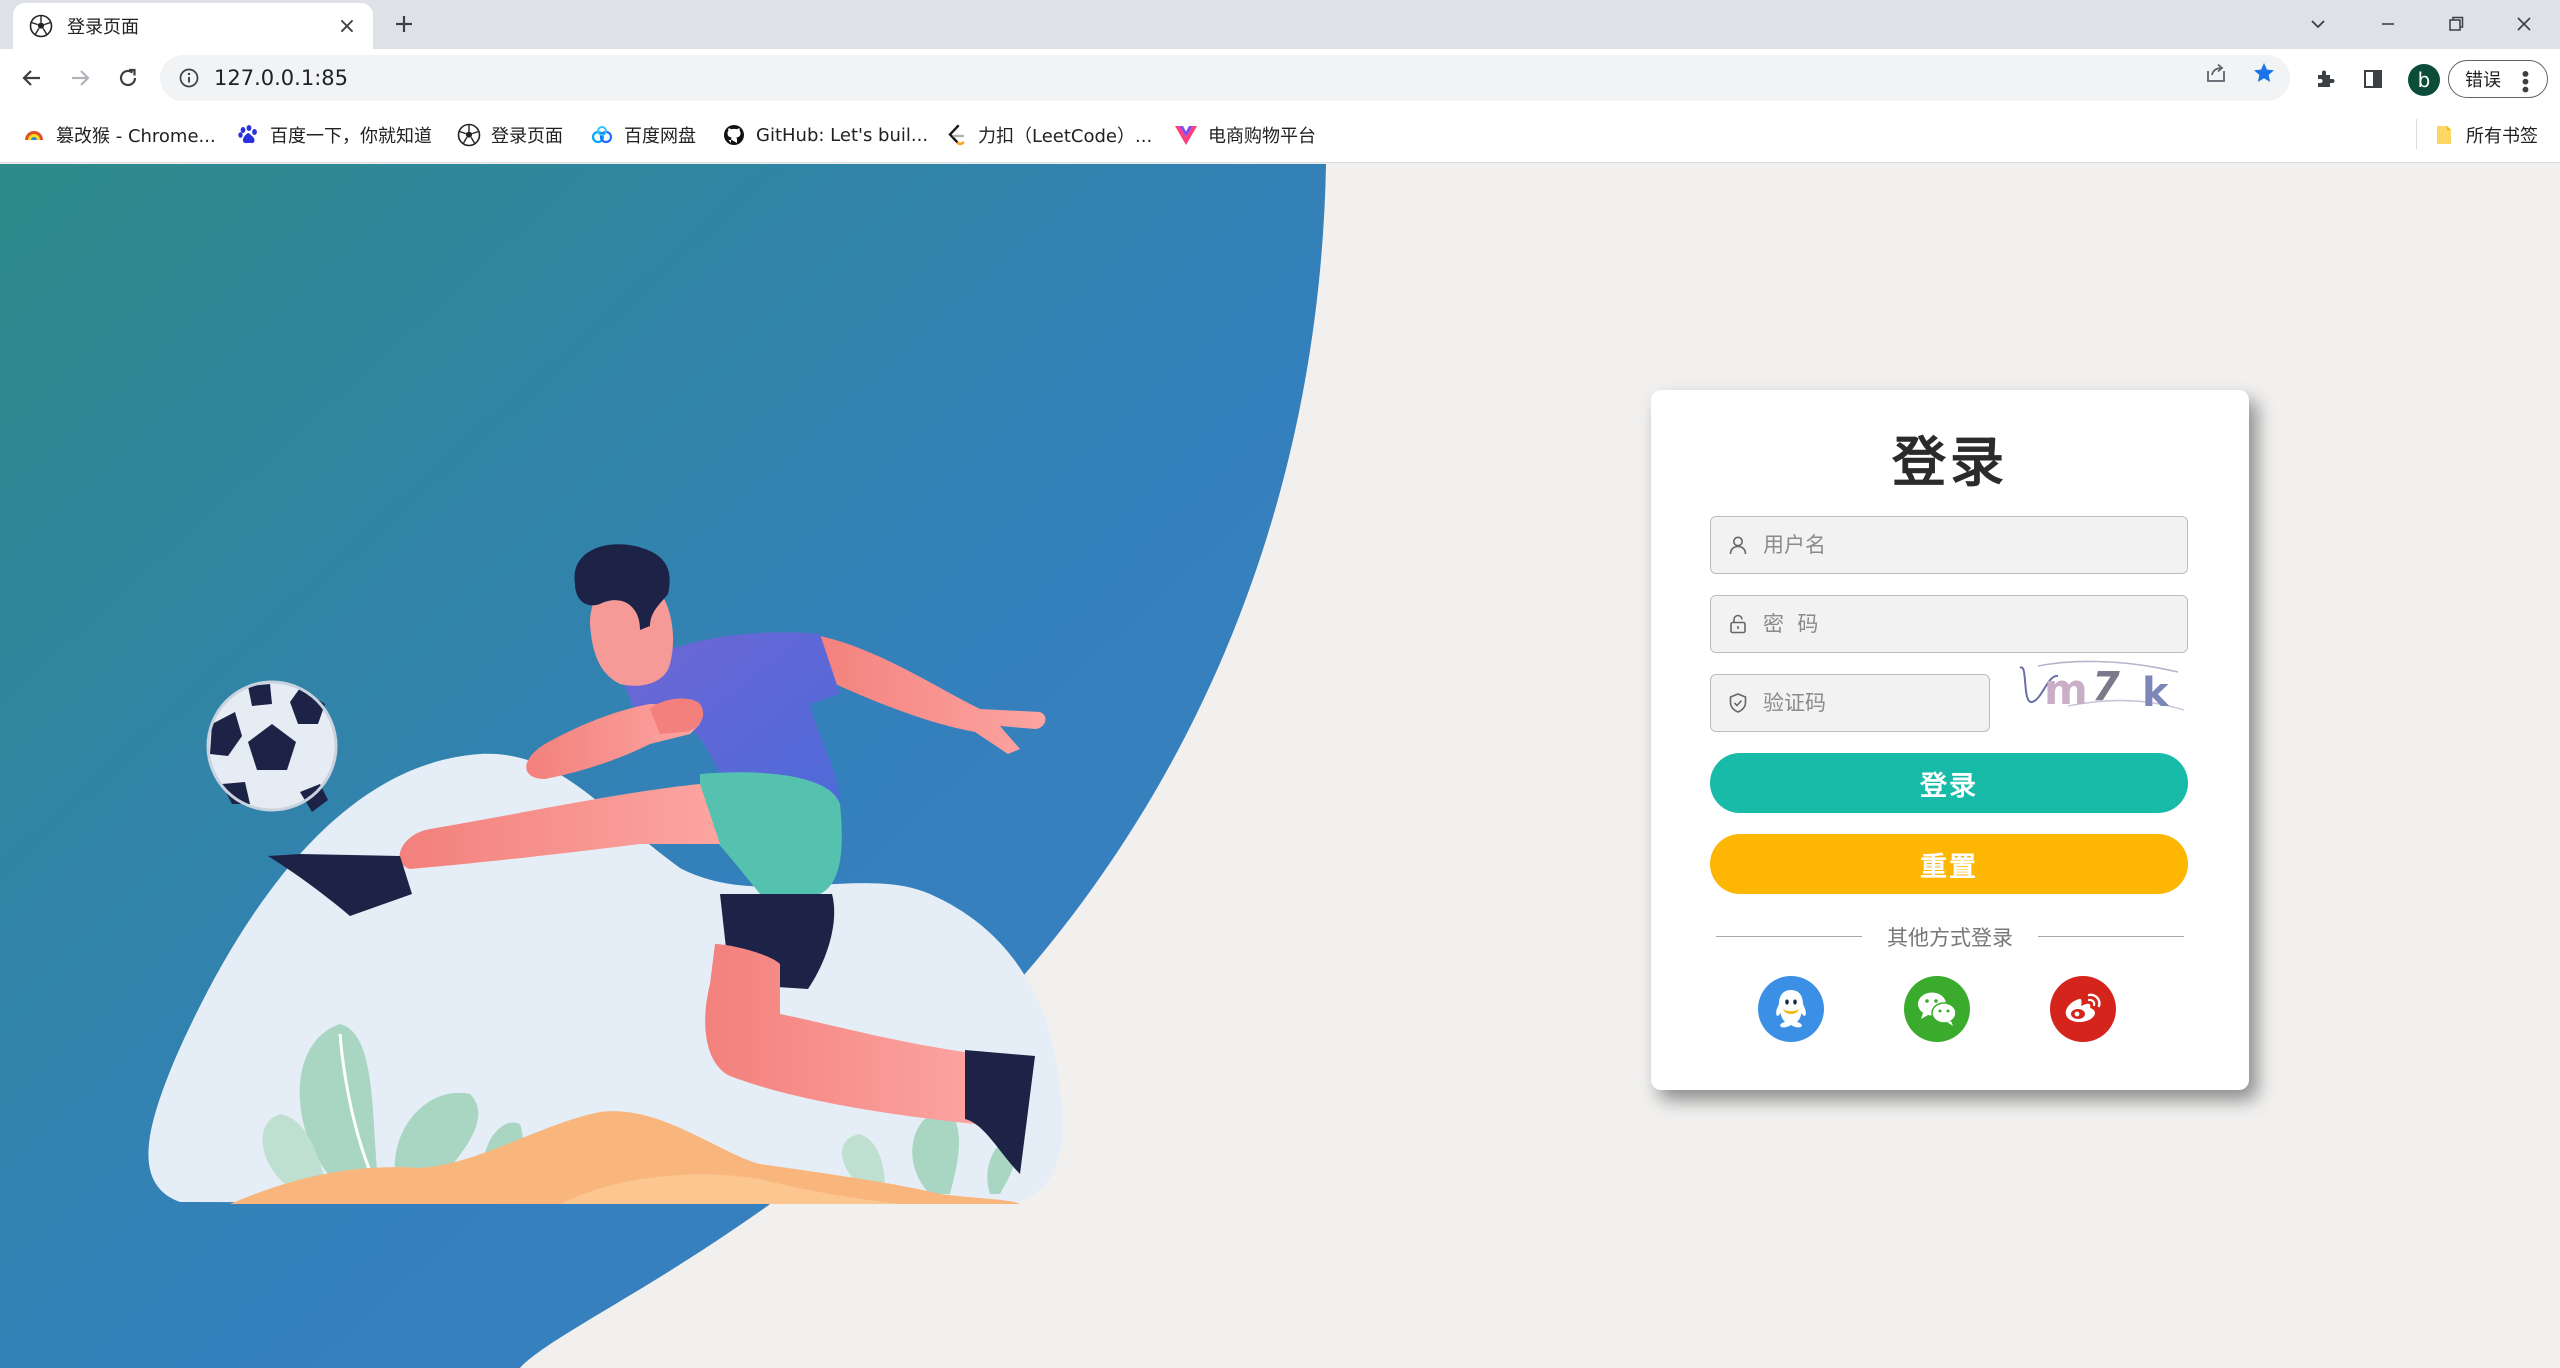  What do you see at coordinates (32, 78) in the screenshot?
I see `back-icon` at bounding box center [32, 78].